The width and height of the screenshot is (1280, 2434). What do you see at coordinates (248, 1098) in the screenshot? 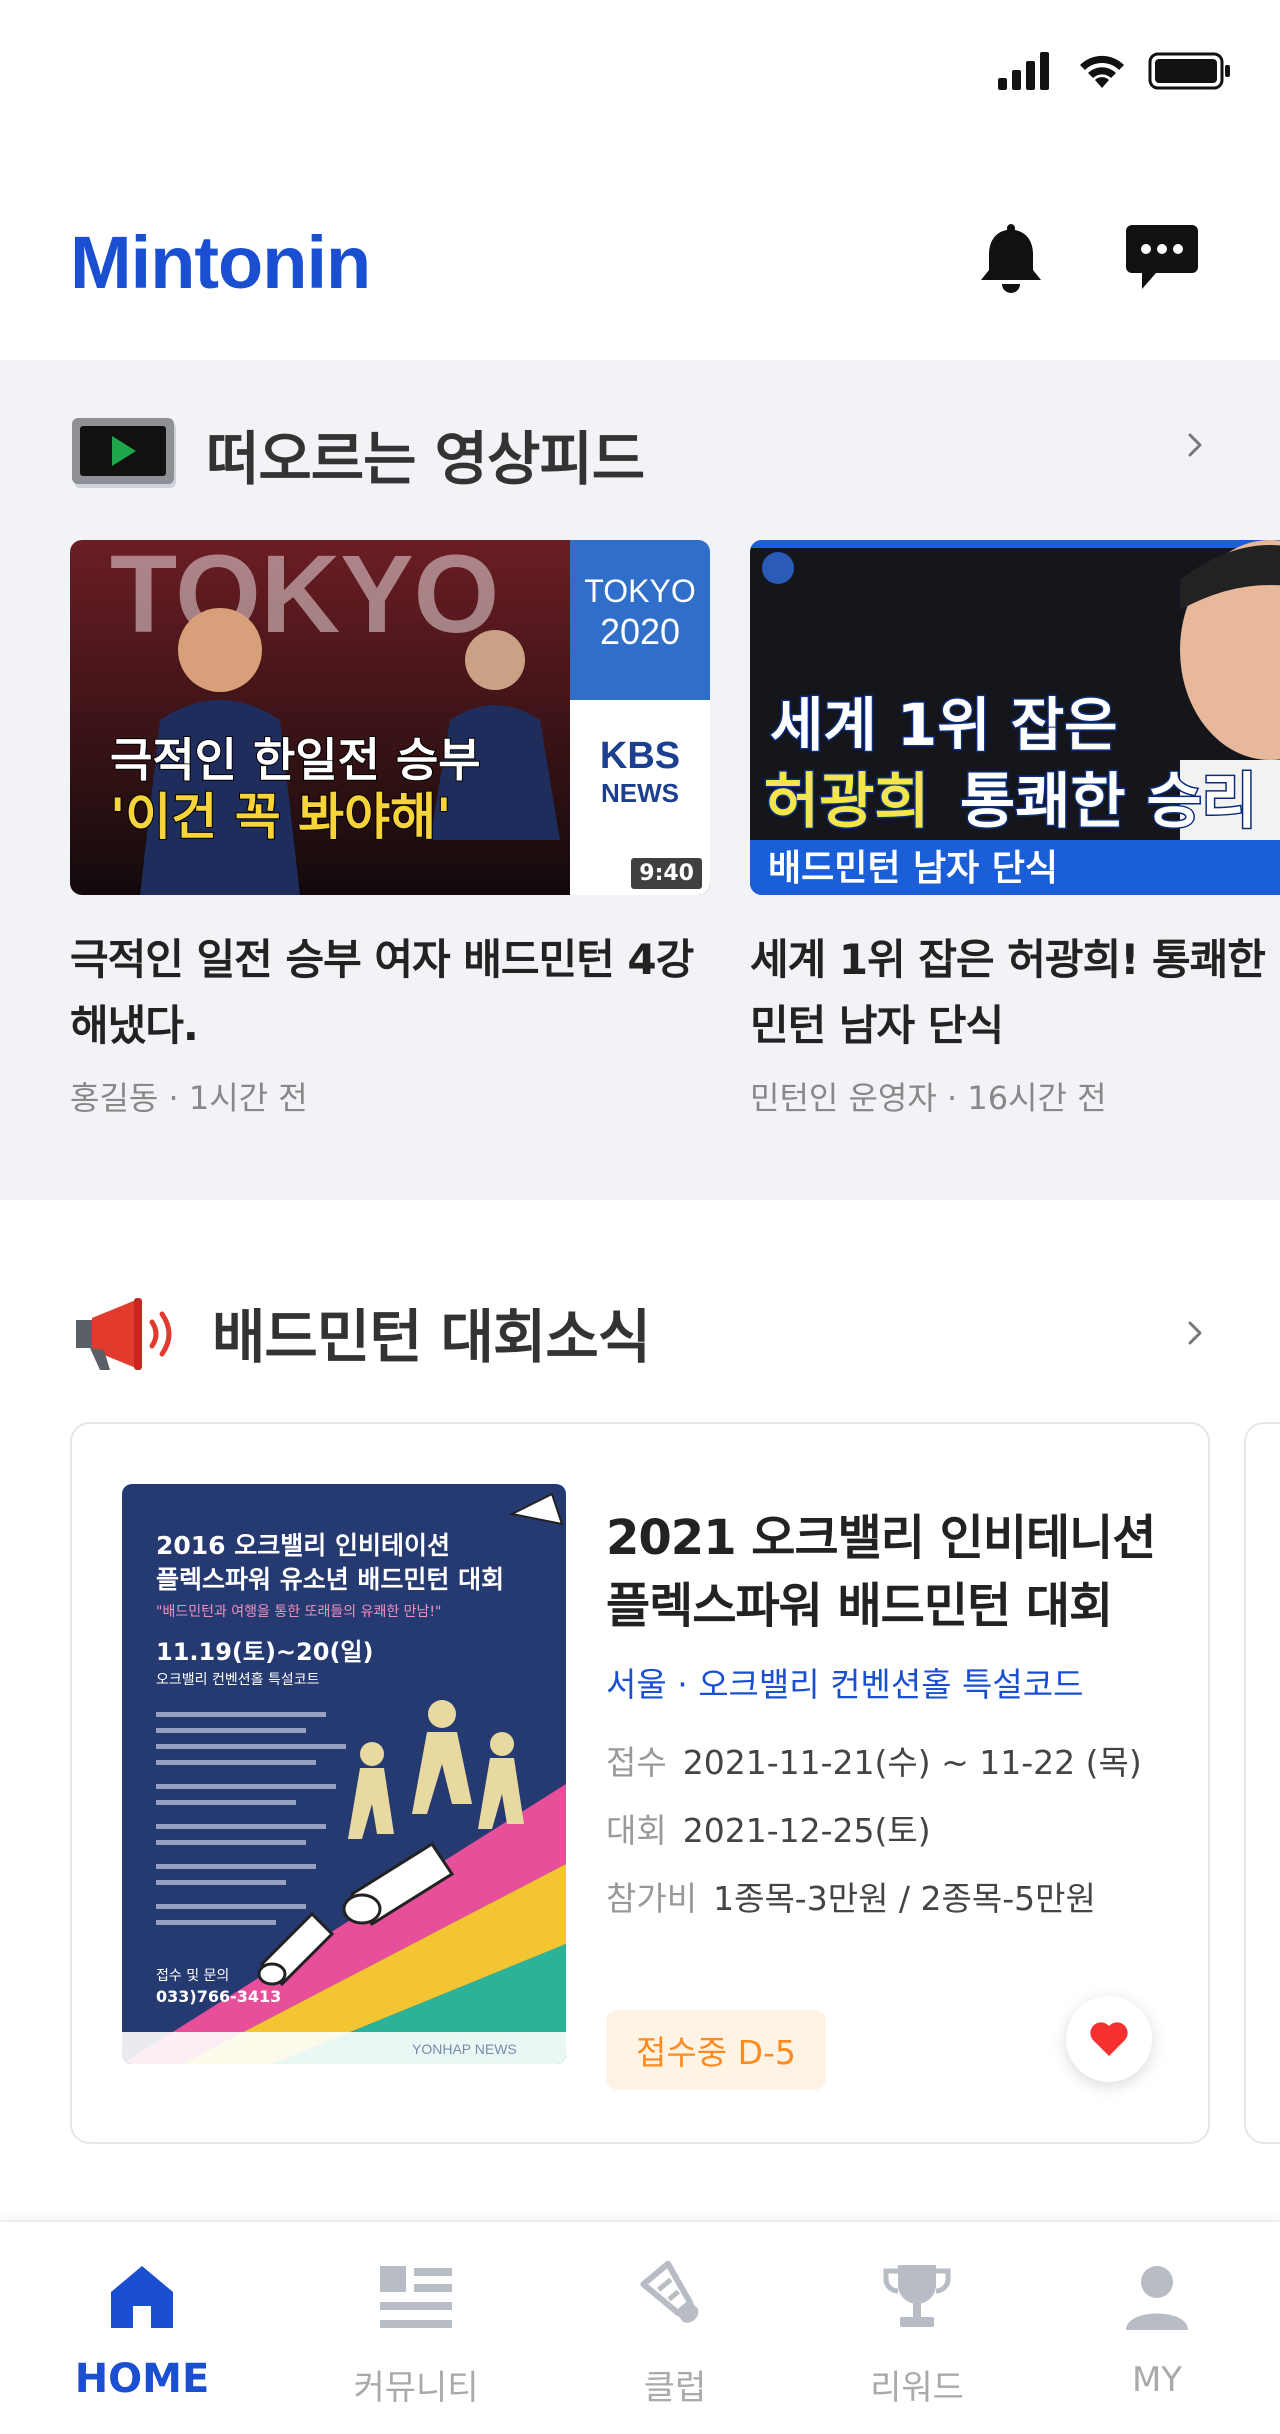
I see `video-time: 1시간 전` at bounding box center [248, 1098].